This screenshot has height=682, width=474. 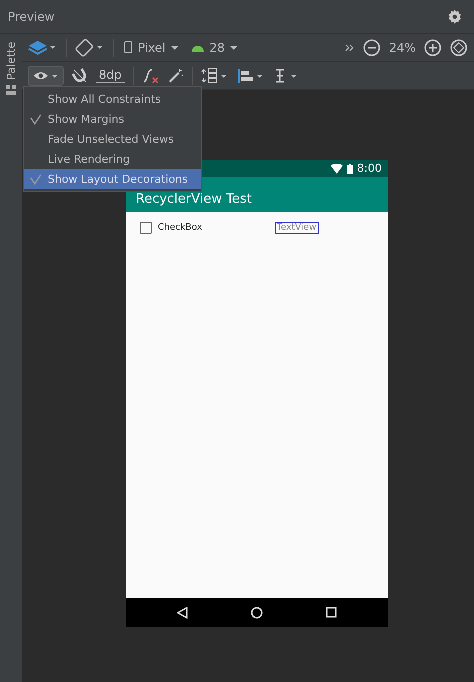 What do you see at coordinates (112, 179) in the screenshot?
I see `menu-item: Show Layout Decorations` at bounding box center [112, 179].